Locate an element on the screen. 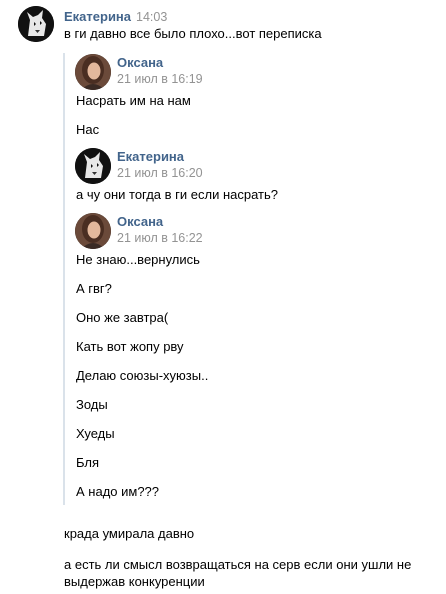 The height and width of the screenshot is (594, 446). message-text: выдержав конкуренции is located at coordinates (134, 581).